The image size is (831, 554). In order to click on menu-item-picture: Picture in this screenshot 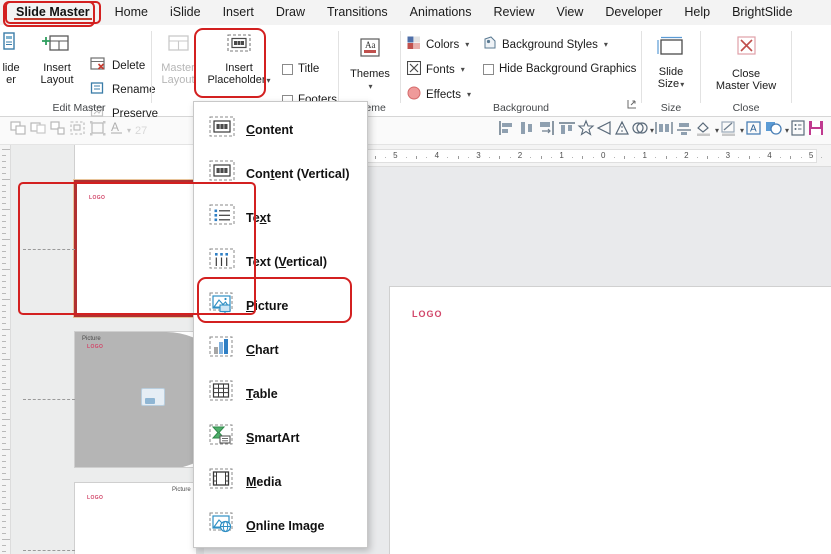, I will do `click(280, 306)`.